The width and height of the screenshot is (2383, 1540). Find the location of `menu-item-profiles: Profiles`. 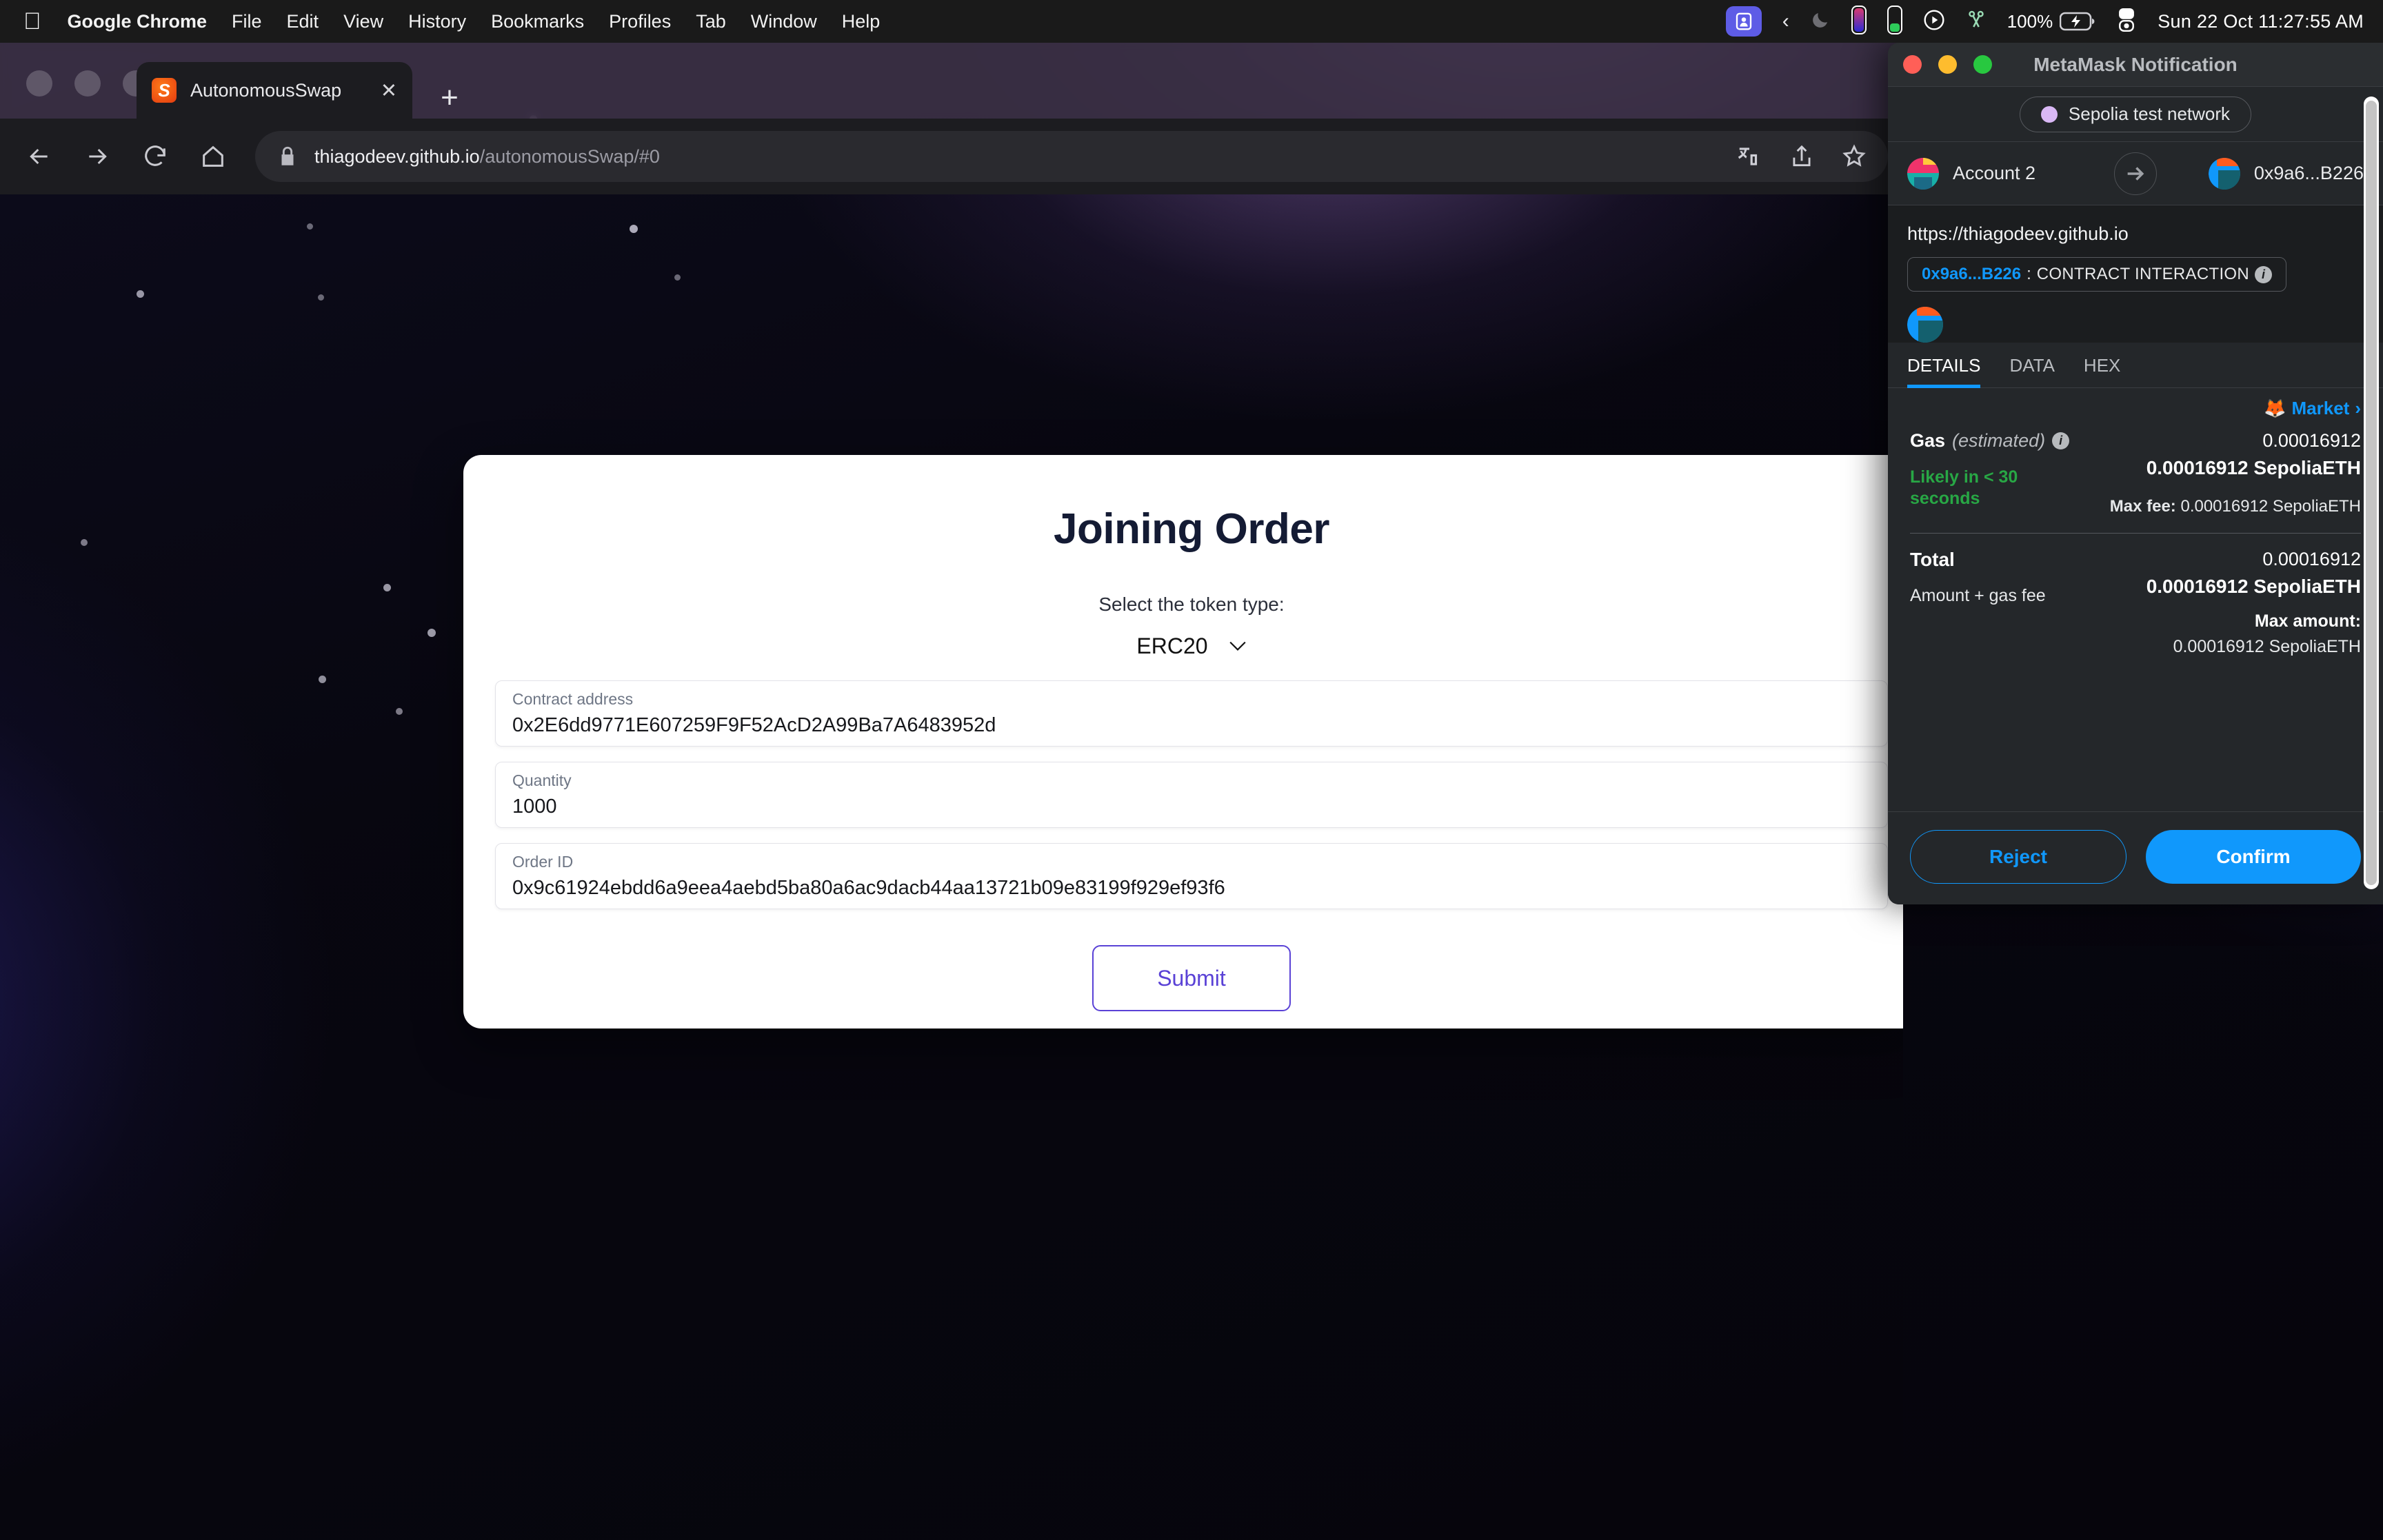

menu-item-profiles: Profiles is located at coordinates (640, 22).